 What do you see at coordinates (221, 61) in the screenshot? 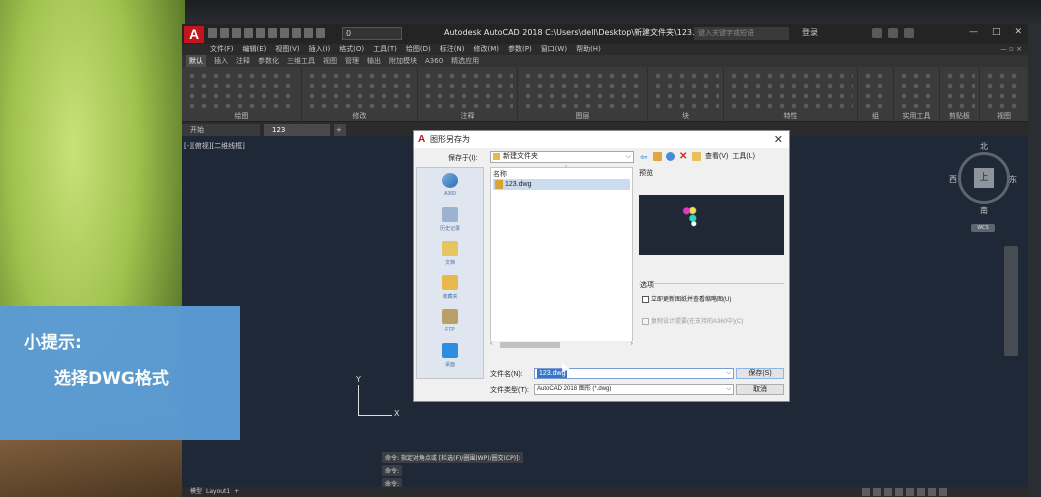
I see `tab-insert: 插入` at bounding box center [221, 61].